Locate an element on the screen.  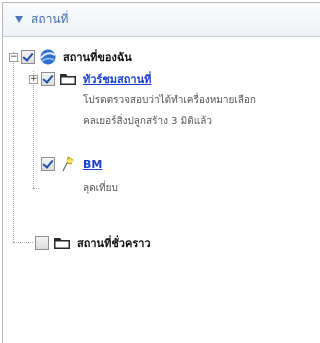
my-places-checkbox is located at coordinates (28, 57).